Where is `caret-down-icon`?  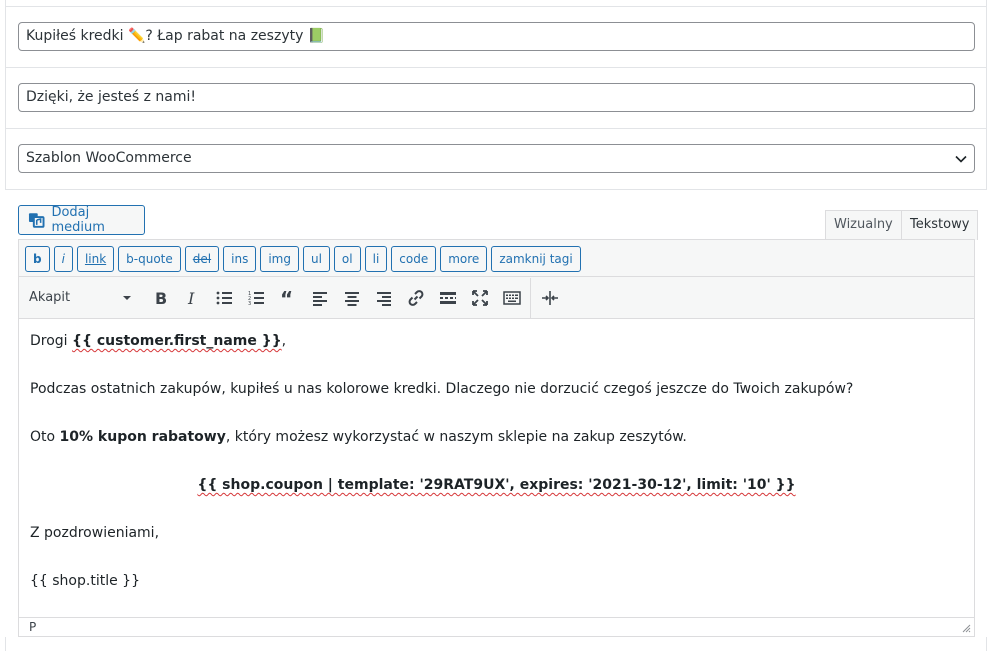 caret-down-icon is located at coordinates (127, 297).